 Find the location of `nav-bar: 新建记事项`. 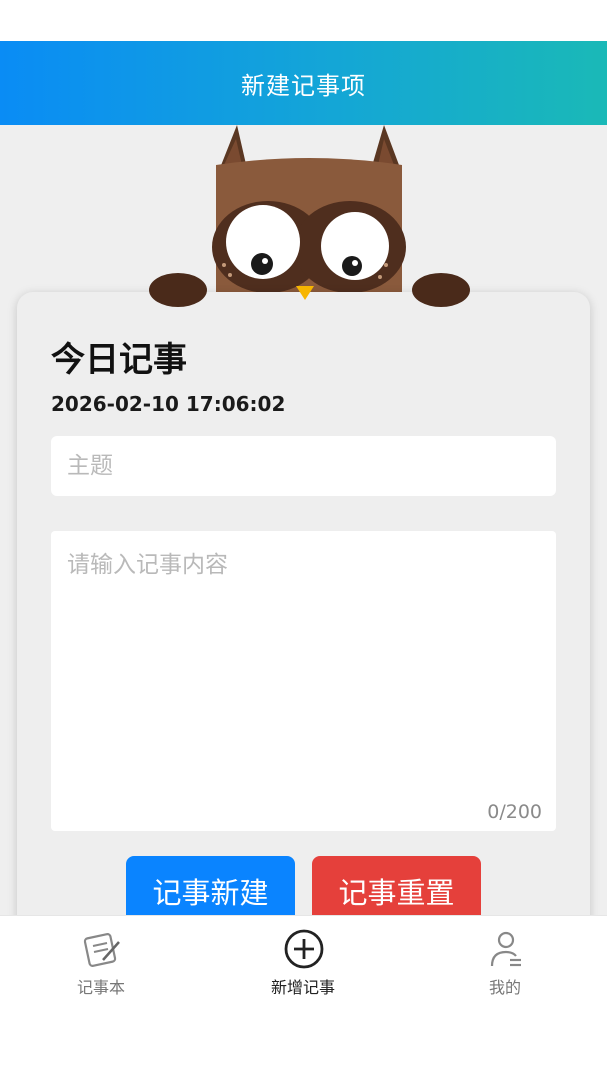

nav-bar: 新建记事项 is located at coordinates (303, 83).